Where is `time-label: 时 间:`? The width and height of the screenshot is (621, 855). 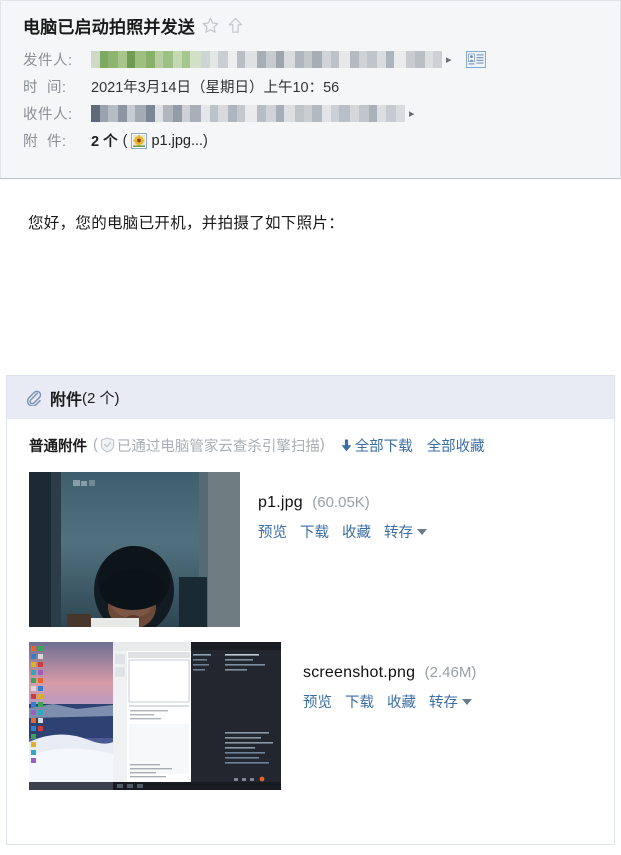
time-label: 时 间: is located at coordinates (45, 88).